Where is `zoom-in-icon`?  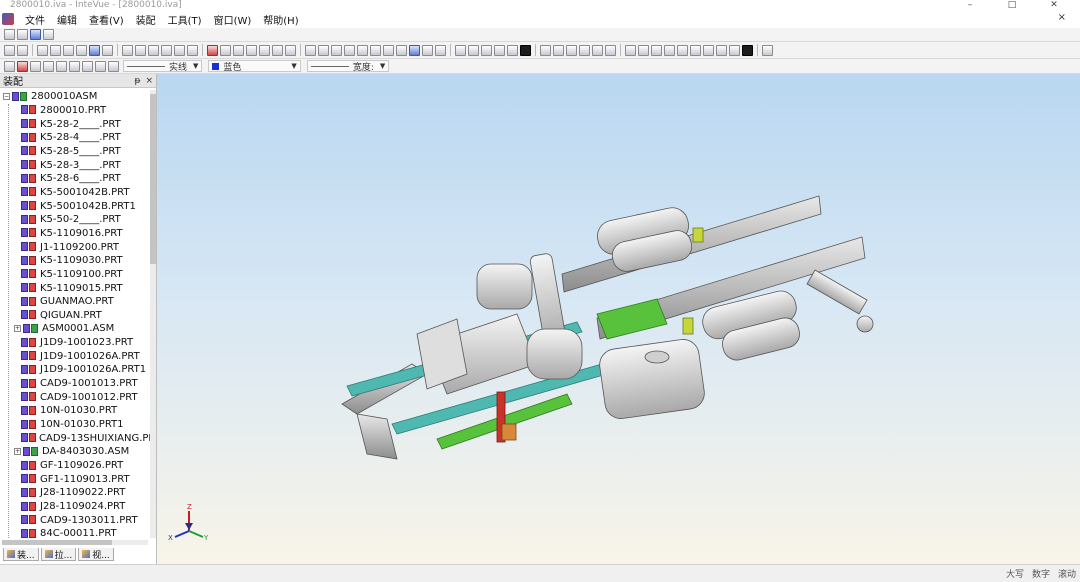 zoom-in-icon is located at coordinates (42, 50).